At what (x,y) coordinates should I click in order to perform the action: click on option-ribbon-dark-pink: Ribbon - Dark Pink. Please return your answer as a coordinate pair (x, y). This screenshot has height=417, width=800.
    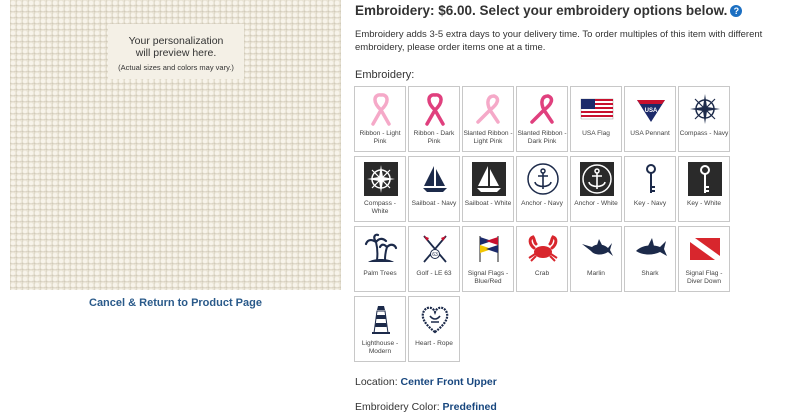
    Looking at the image, I should click on (434, 119).